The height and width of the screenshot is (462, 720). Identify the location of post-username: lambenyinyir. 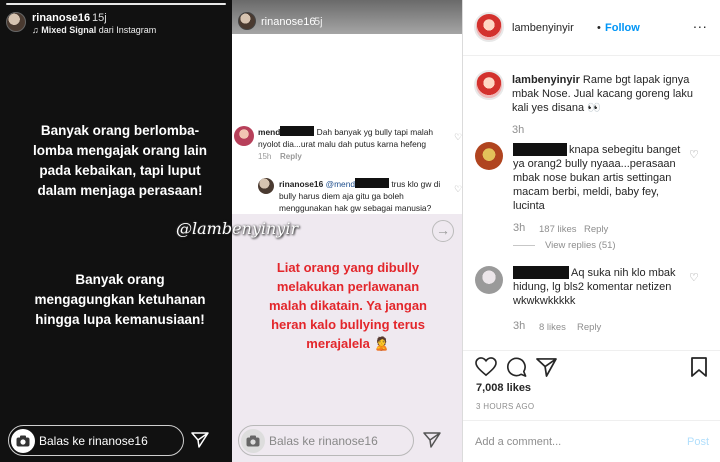
(543, 28).